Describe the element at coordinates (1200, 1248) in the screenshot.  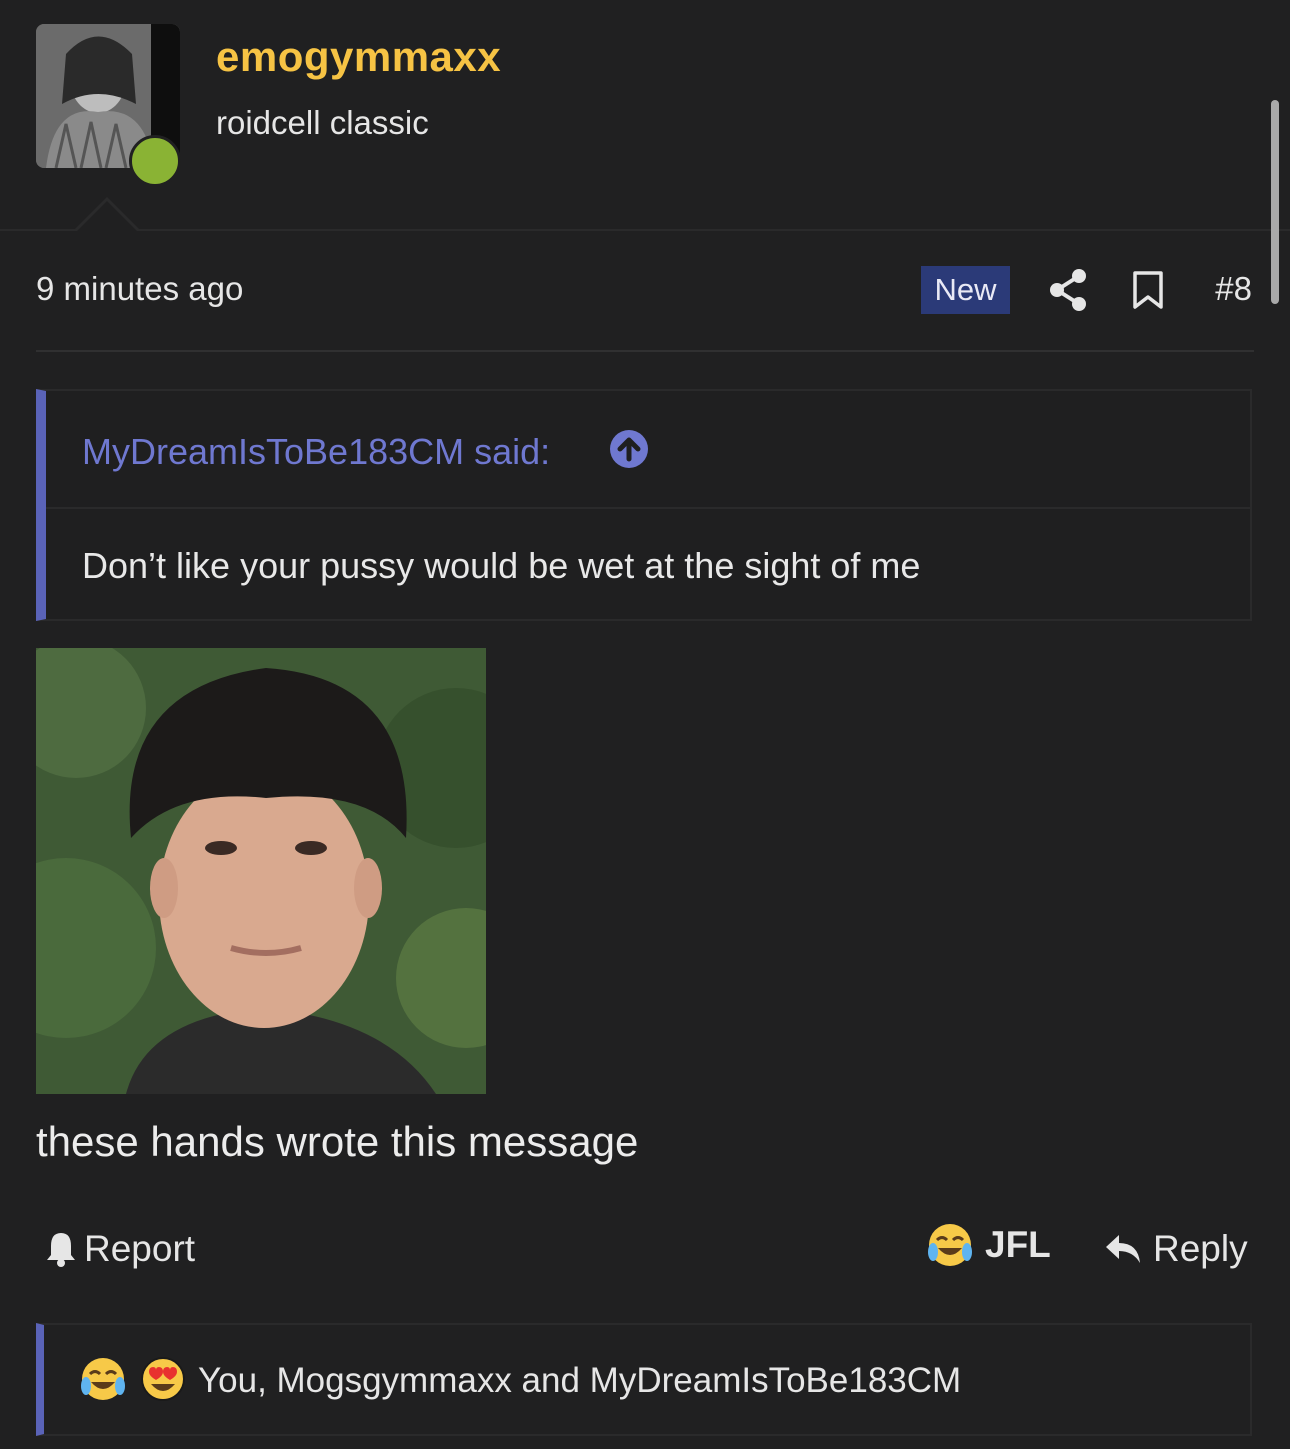
I see `reply-label: Reply` at that location.